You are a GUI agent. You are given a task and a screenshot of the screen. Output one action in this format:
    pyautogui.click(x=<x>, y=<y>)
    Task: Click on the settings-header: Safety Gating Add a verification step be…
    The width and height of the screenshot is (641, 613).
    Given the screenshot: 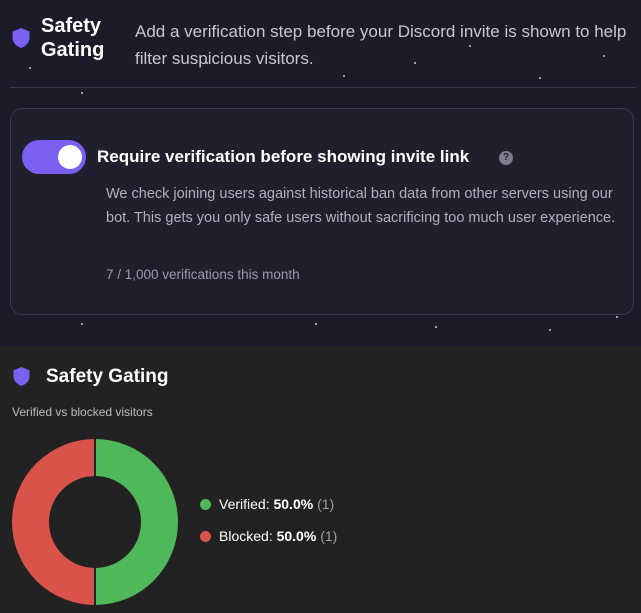 What is the action you would take?
    pyautogui.click(x=320, y=44)
    